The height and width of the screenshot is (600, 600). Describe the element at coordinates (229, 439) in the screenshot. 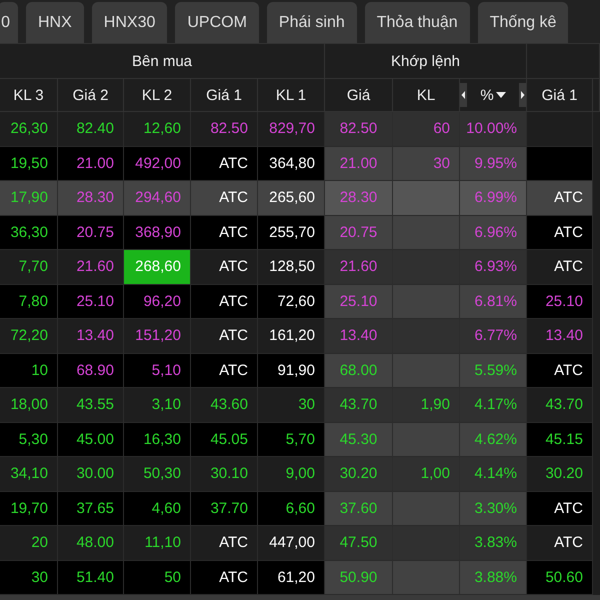

I see `cell-value: 45.05` at that location.